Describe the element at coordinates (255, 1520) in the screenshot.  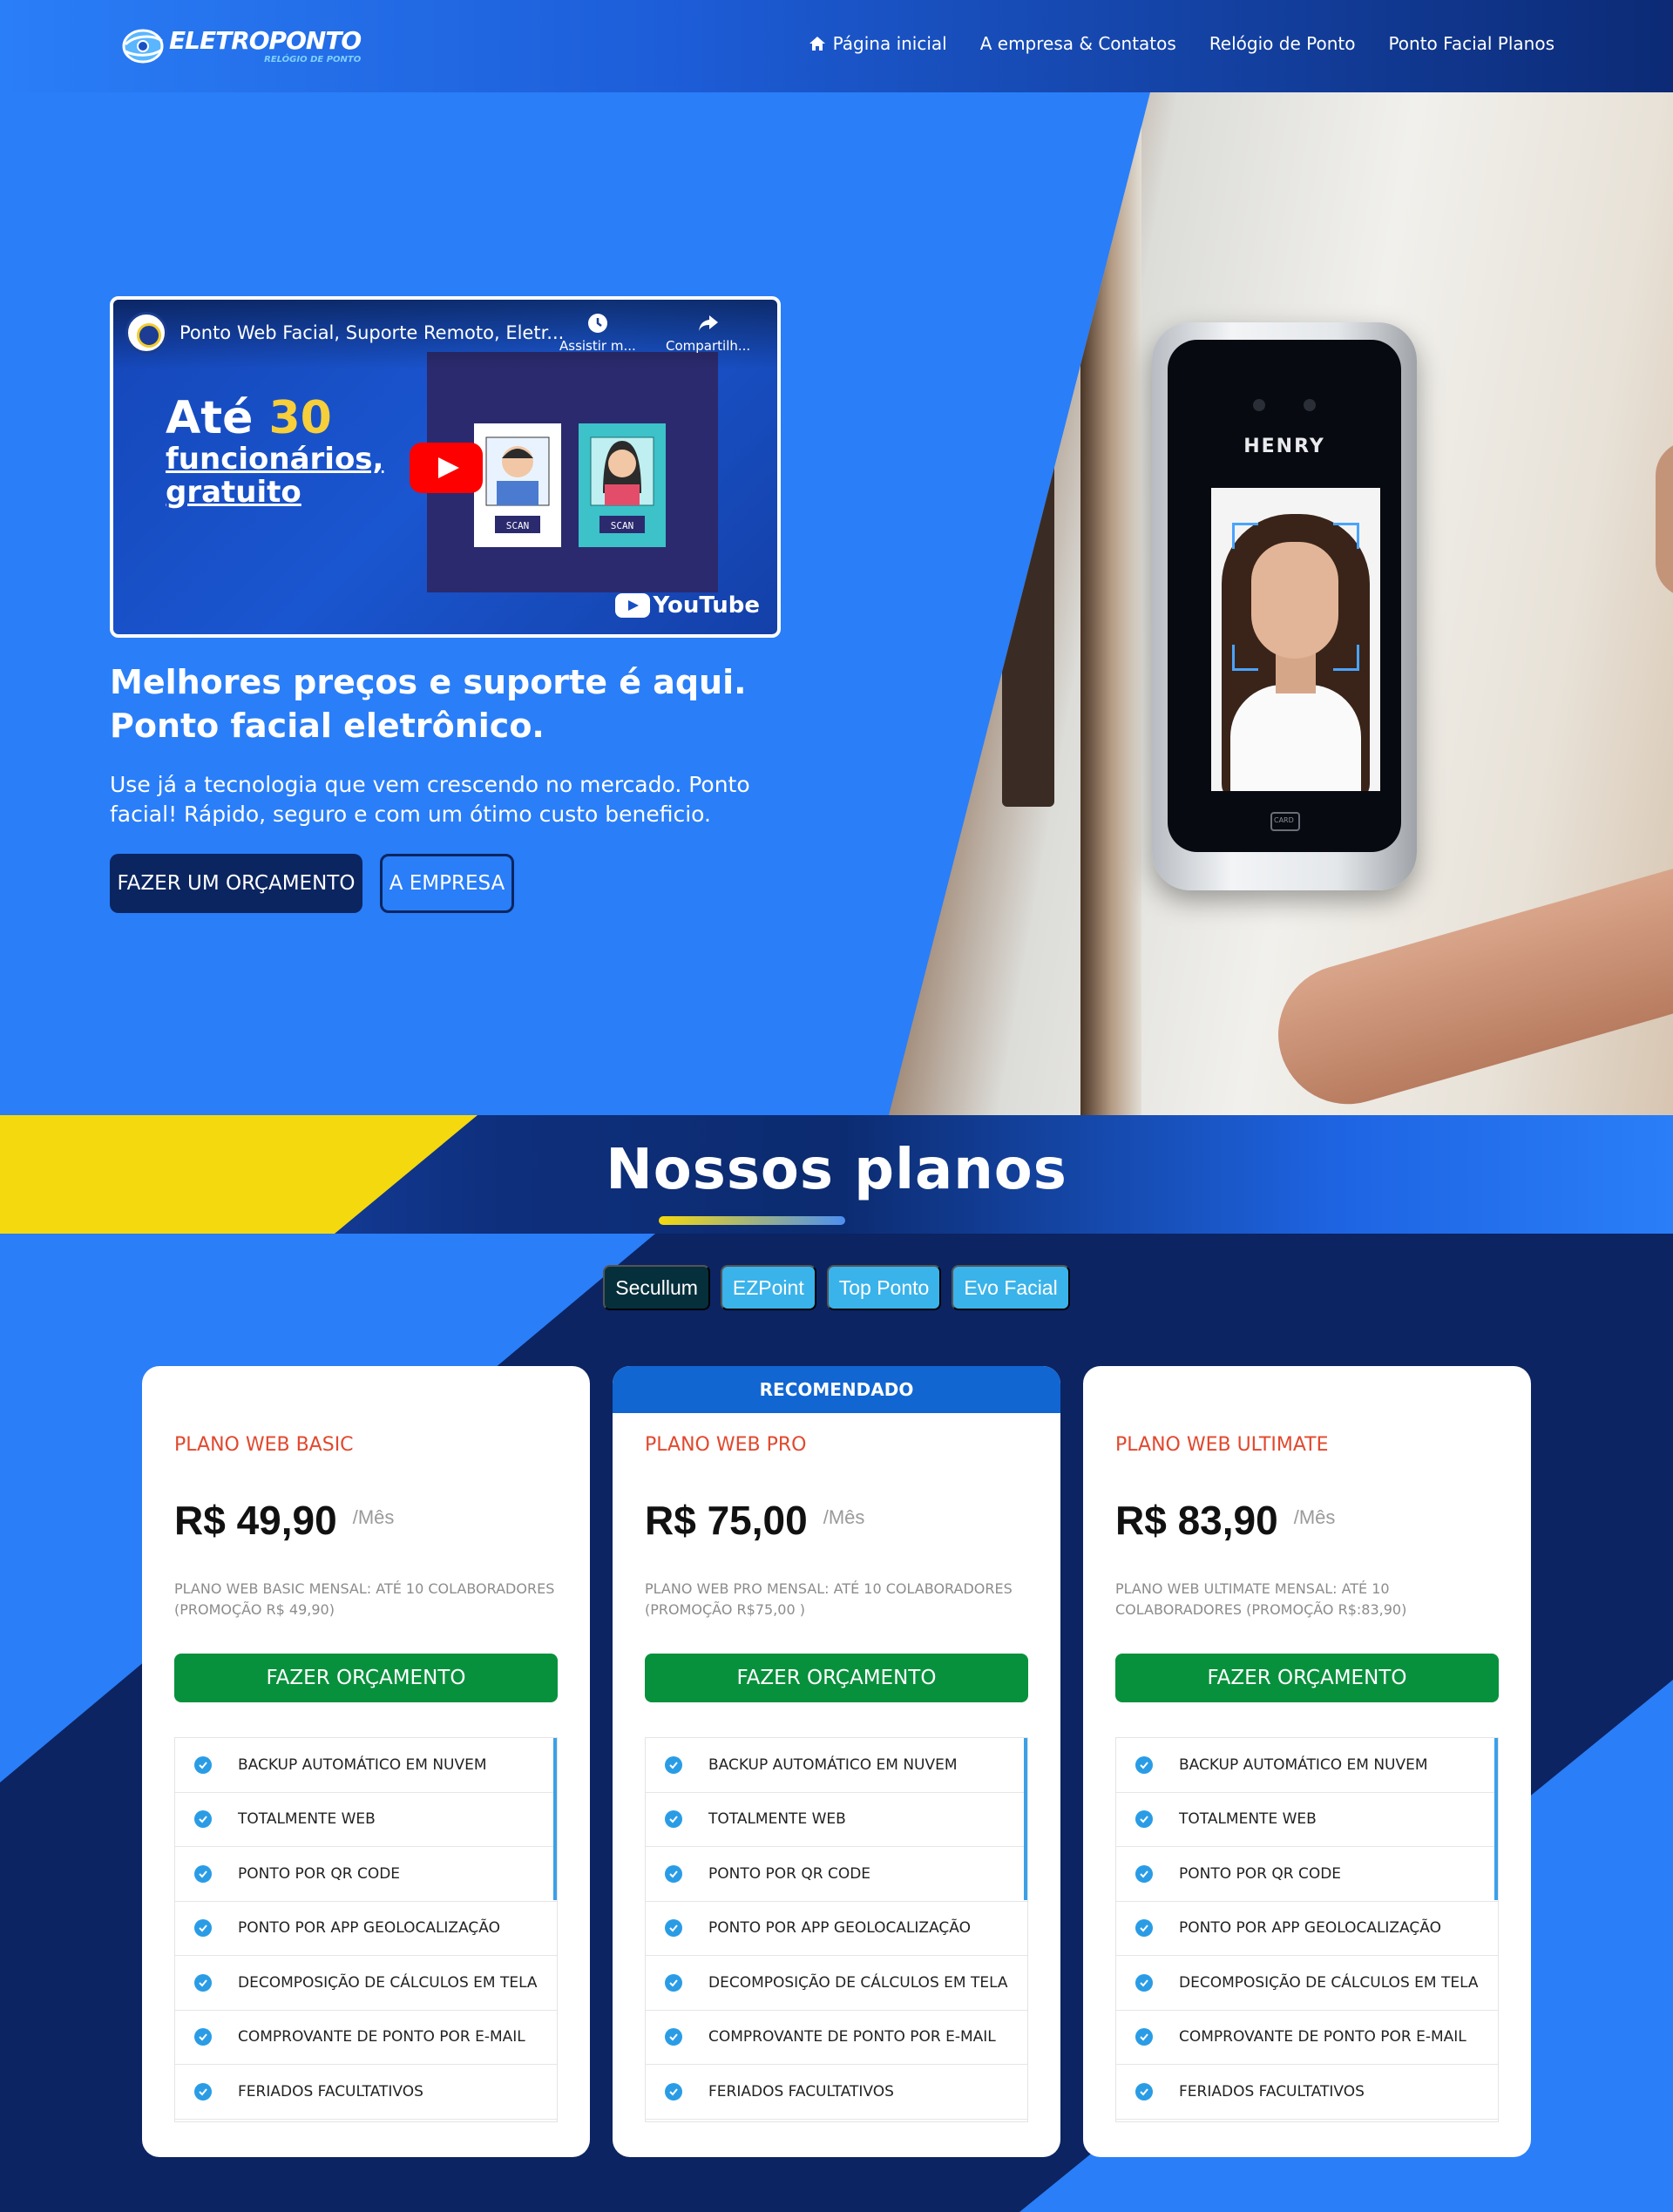
I see `price-value: R$ 49,90` at that location.